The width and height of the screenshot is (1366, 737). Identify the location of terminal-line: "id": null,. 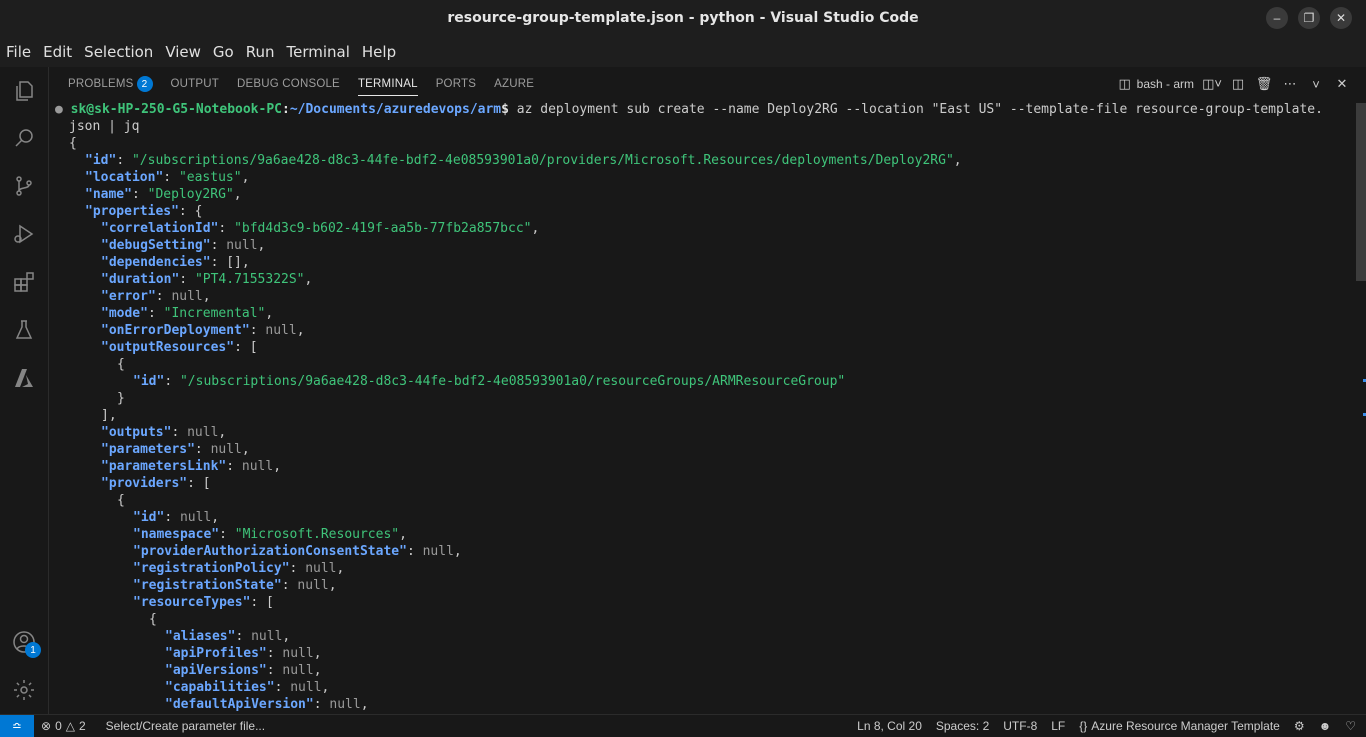
(699, 517).